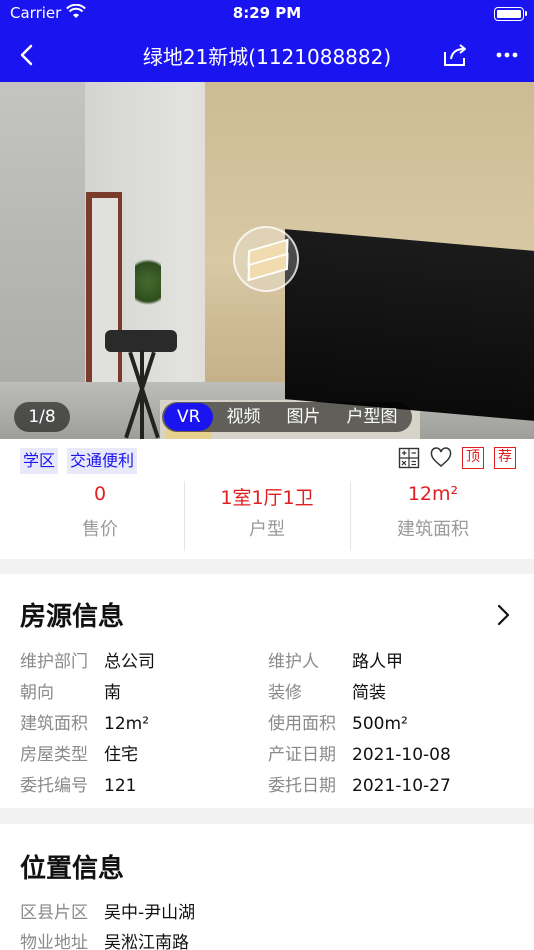 This screenshot has height=950, width=534. What do you see at coordinates (70, 690) in the screenshot?
I see `info-row: 朝向 南` at bounding box center [70, 690].